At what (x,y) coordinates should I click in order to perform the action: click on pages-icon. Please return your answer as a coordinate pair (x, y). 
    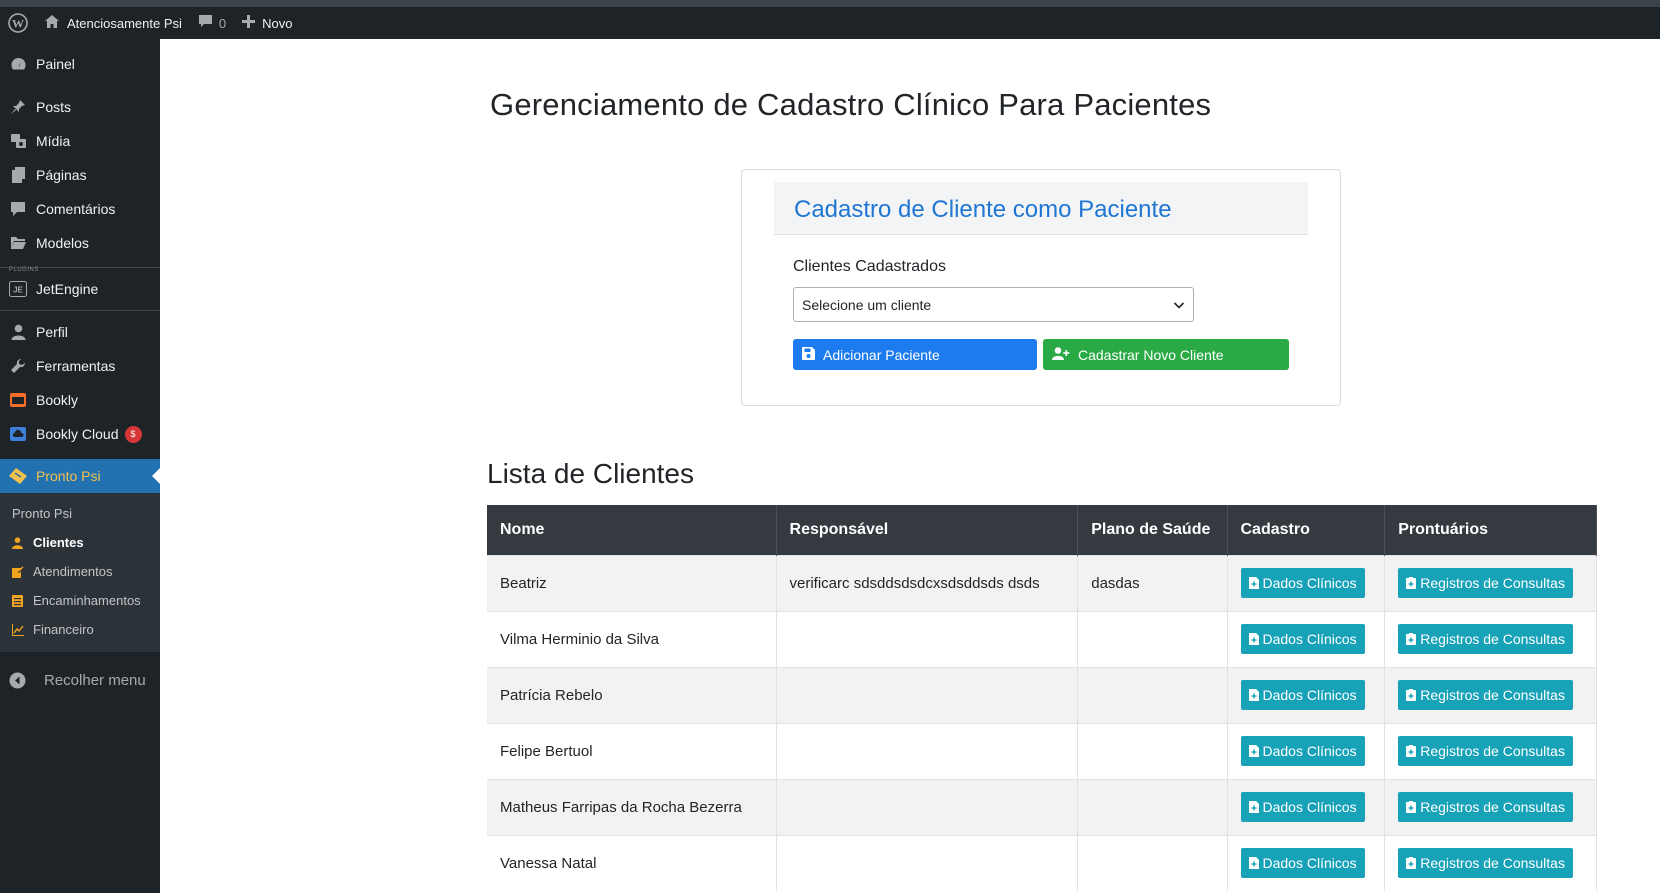
    Looking at the image, I should click on (18, 175).